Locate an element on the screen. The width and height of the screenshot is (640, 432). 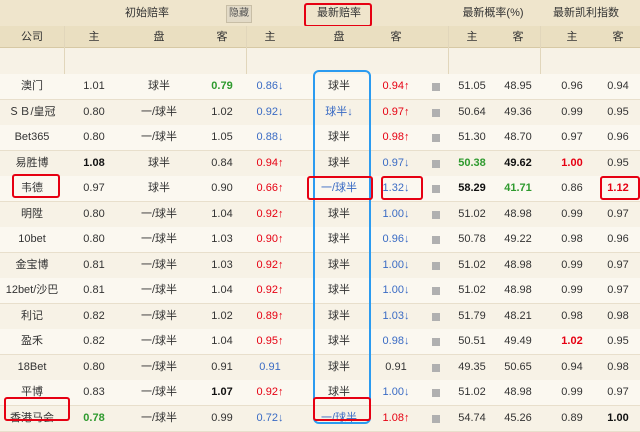
cell-p-home: 51.30 is located at coordinates (472, 137).